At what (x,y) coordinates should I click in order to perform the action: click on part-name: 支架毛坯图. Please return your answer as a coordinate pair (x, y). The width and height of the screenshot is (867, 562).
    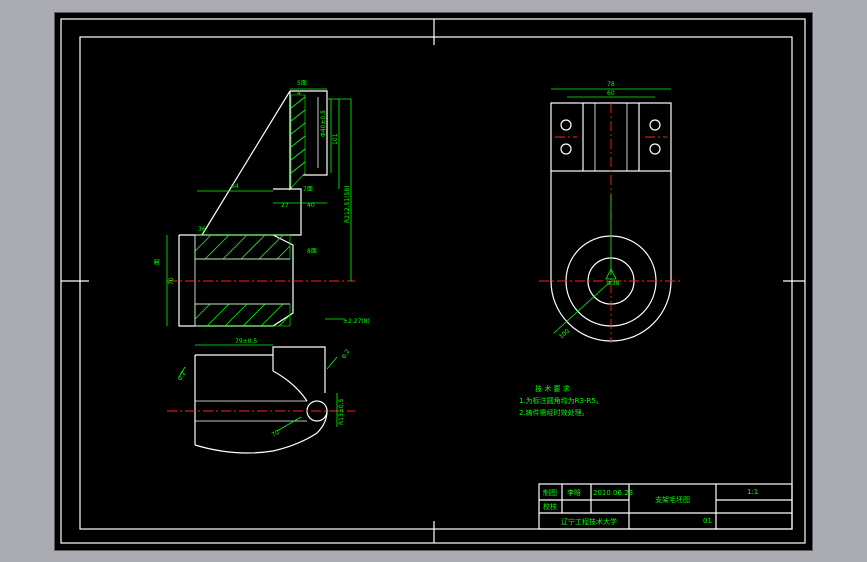
    Looking at the image, I should click on (672, 499).